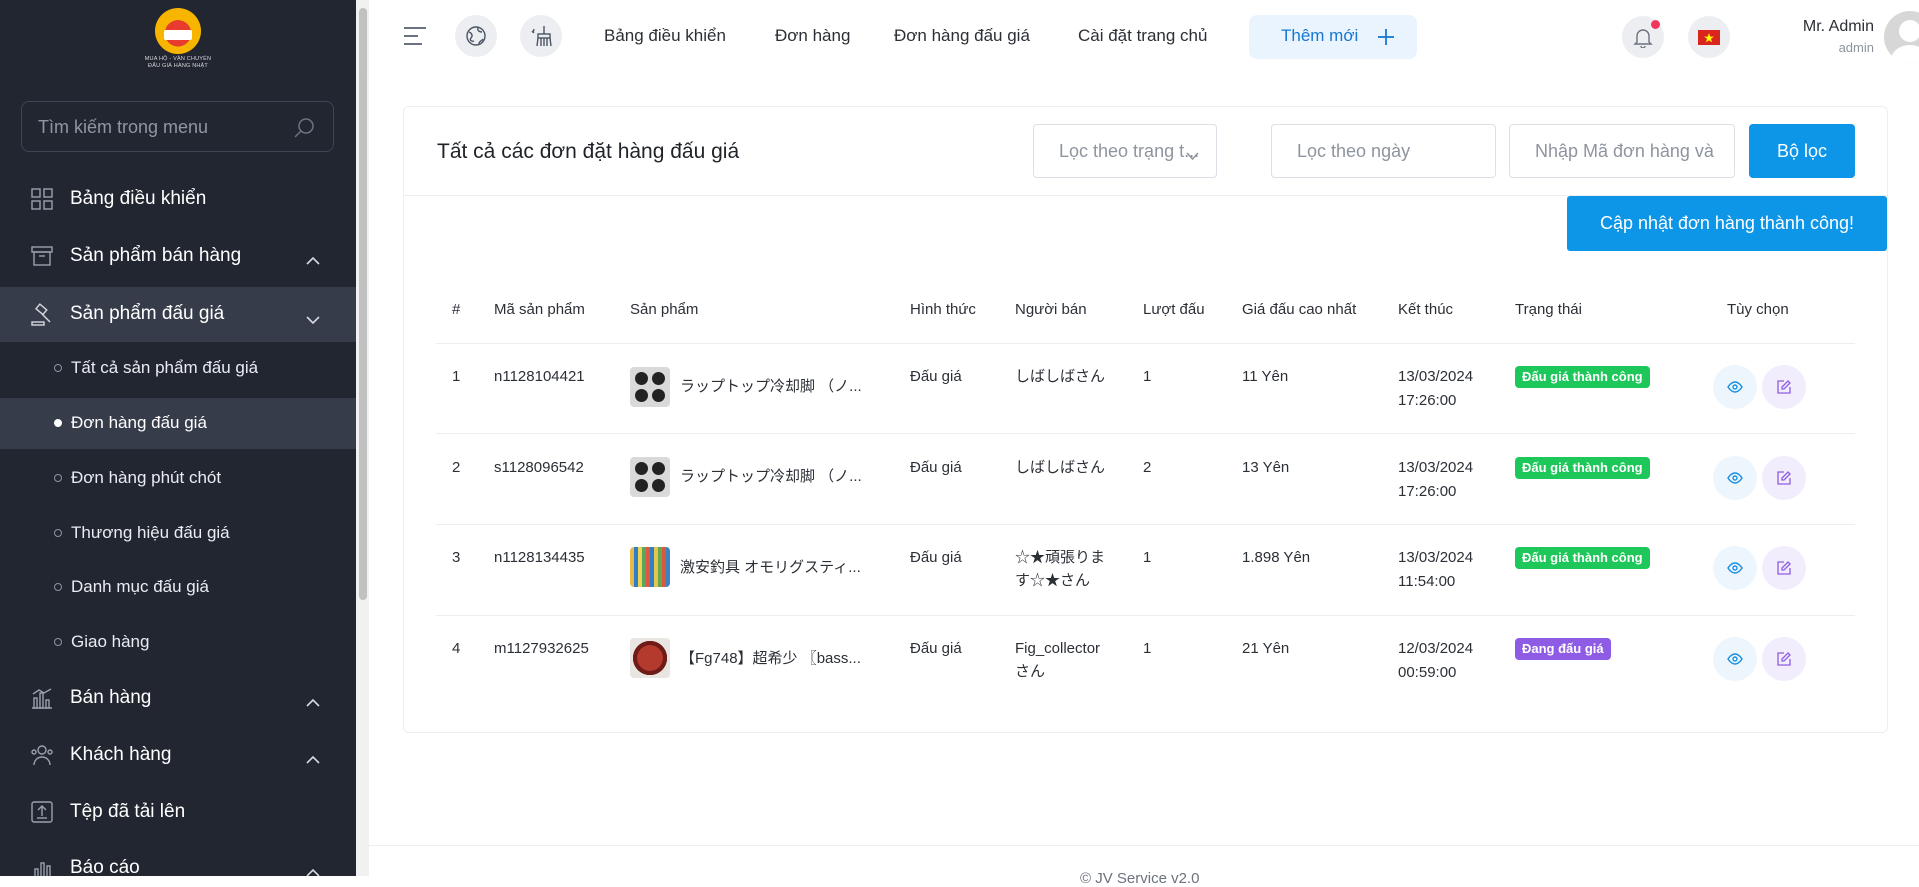  What do you see at coordinates (178, 755) in the screenshot?
I see `sidebar-item-customers: Khách hàng` at bounding box center [178, 755].